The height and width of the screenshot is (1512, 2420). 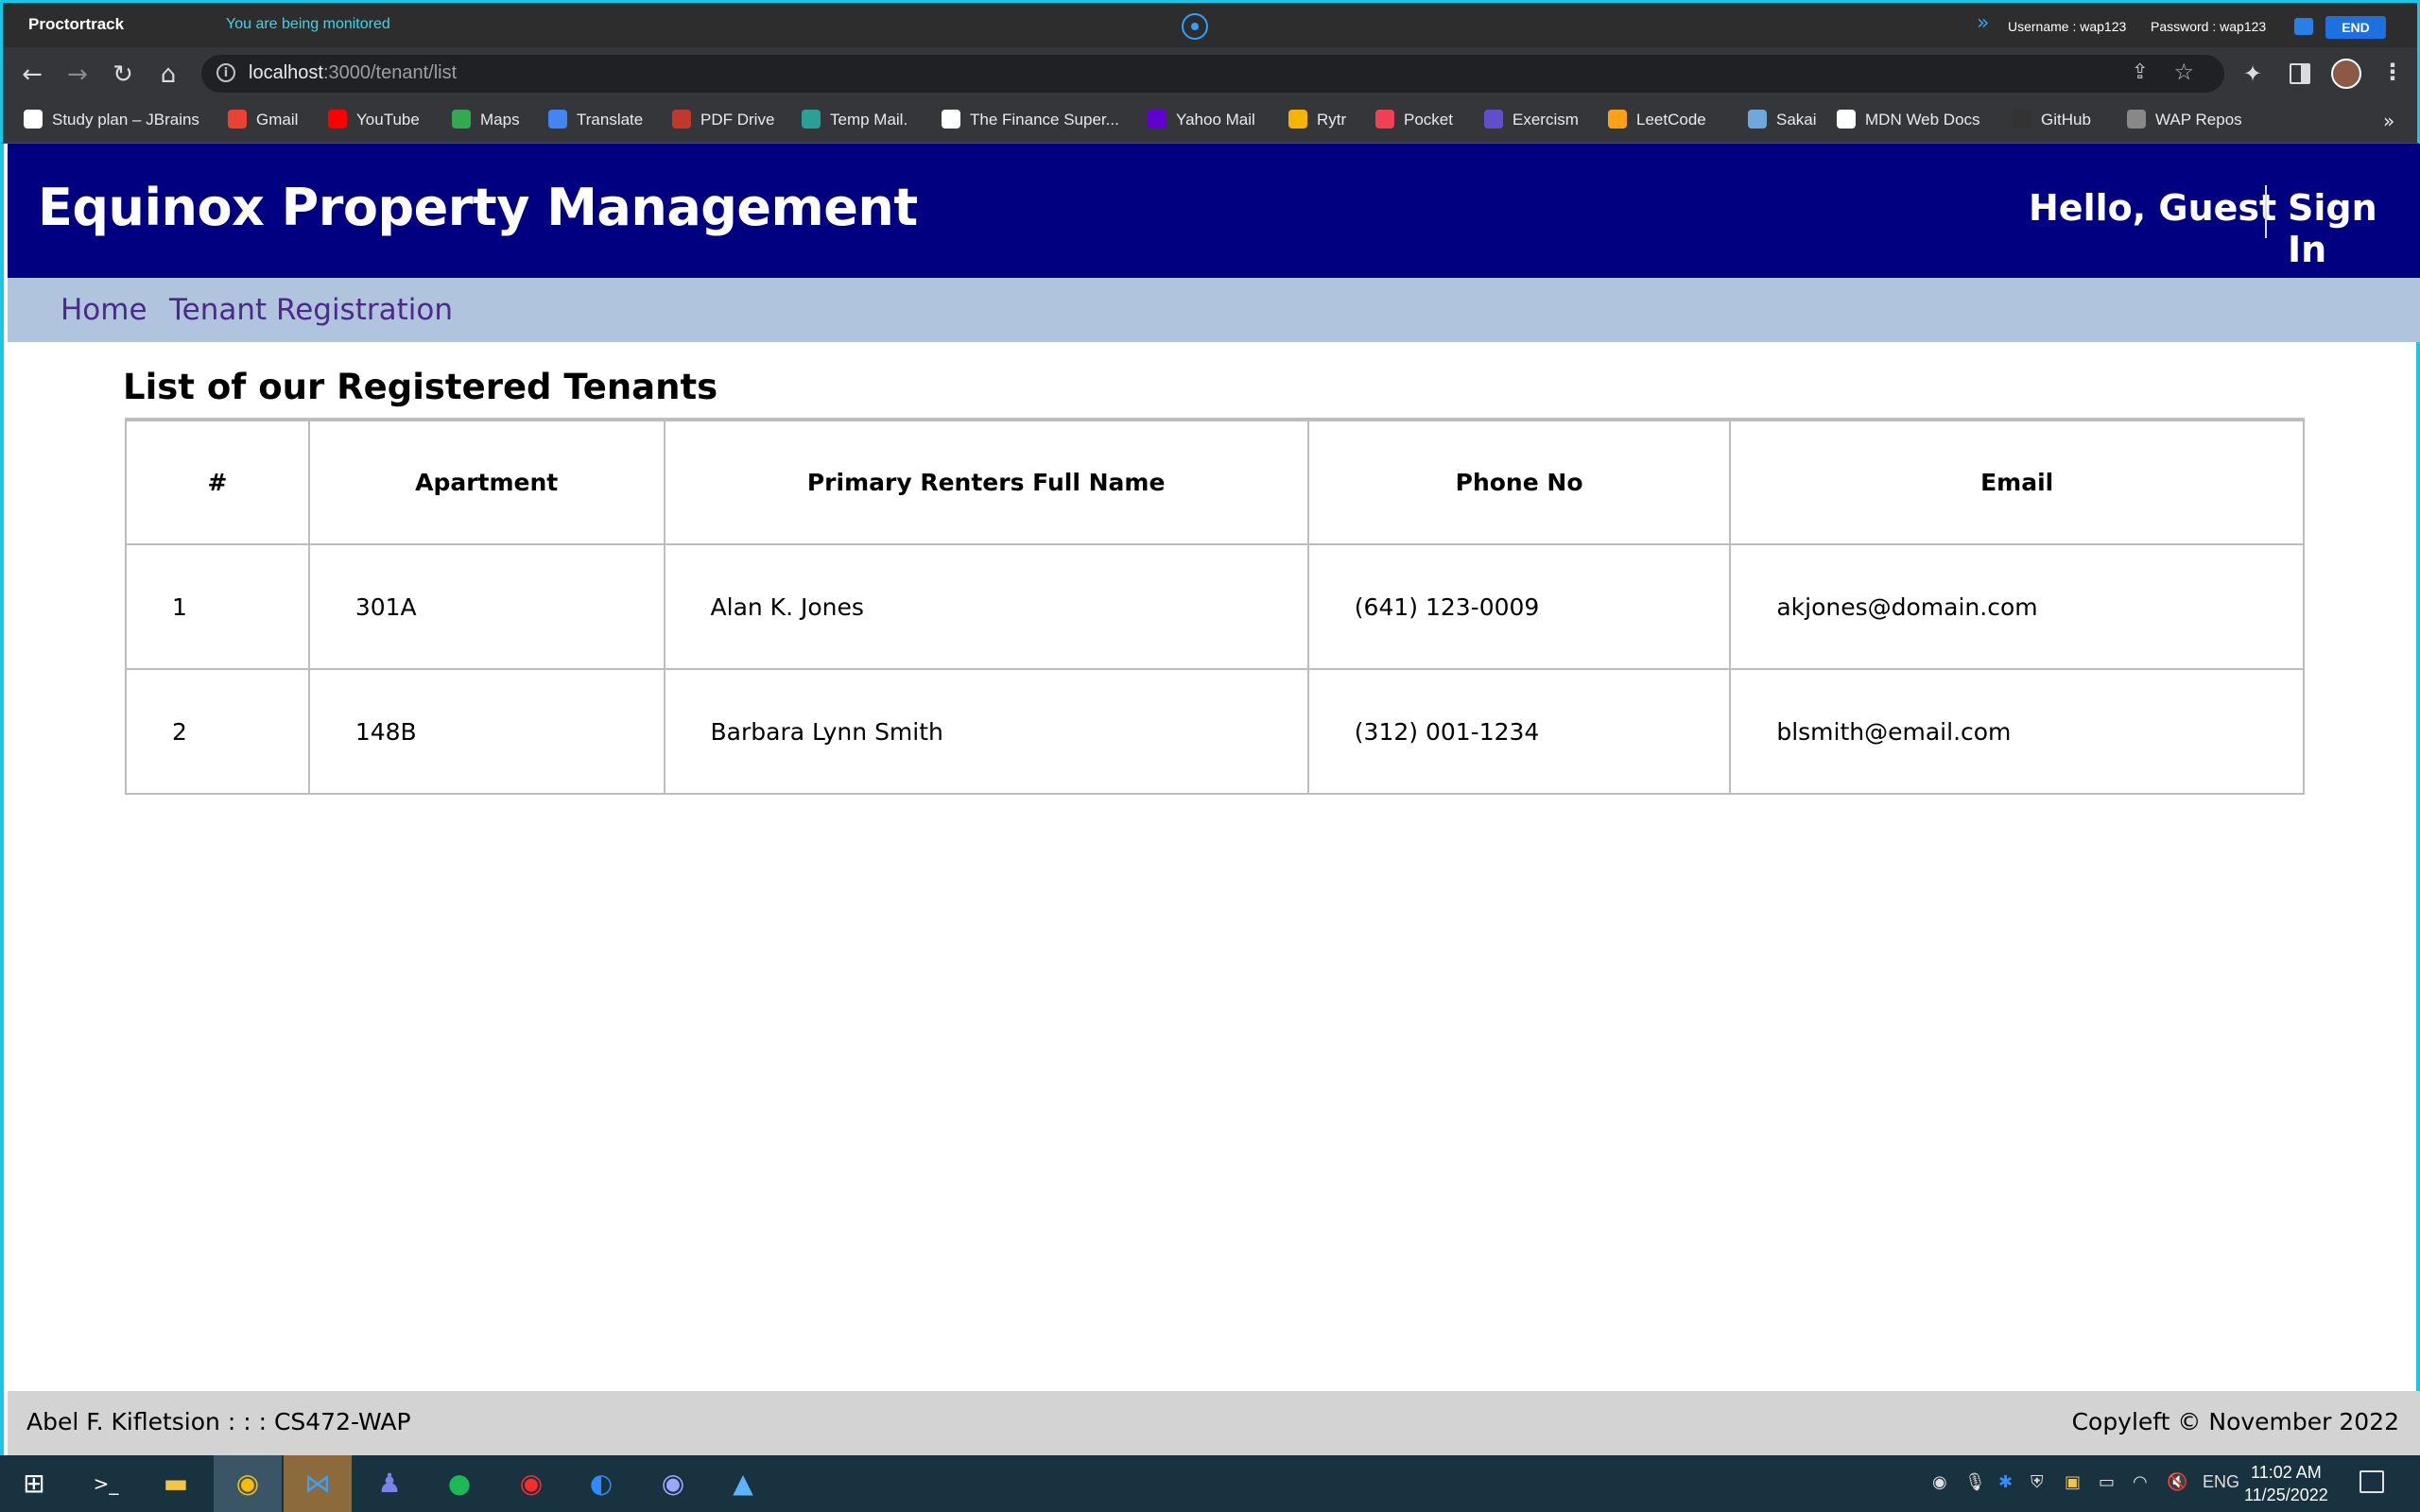 I want to click on taskbar-terminal: >_, so click(x=106, y=1483).